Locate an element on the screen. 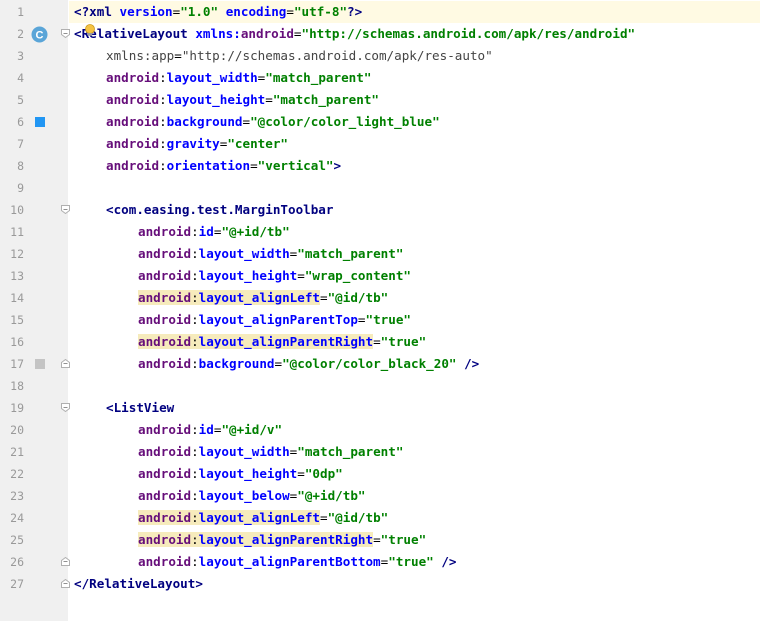 Image resolution: width=760 pixels, height=621 pixels. line-number: 25 is located at coordinates (12, 540).